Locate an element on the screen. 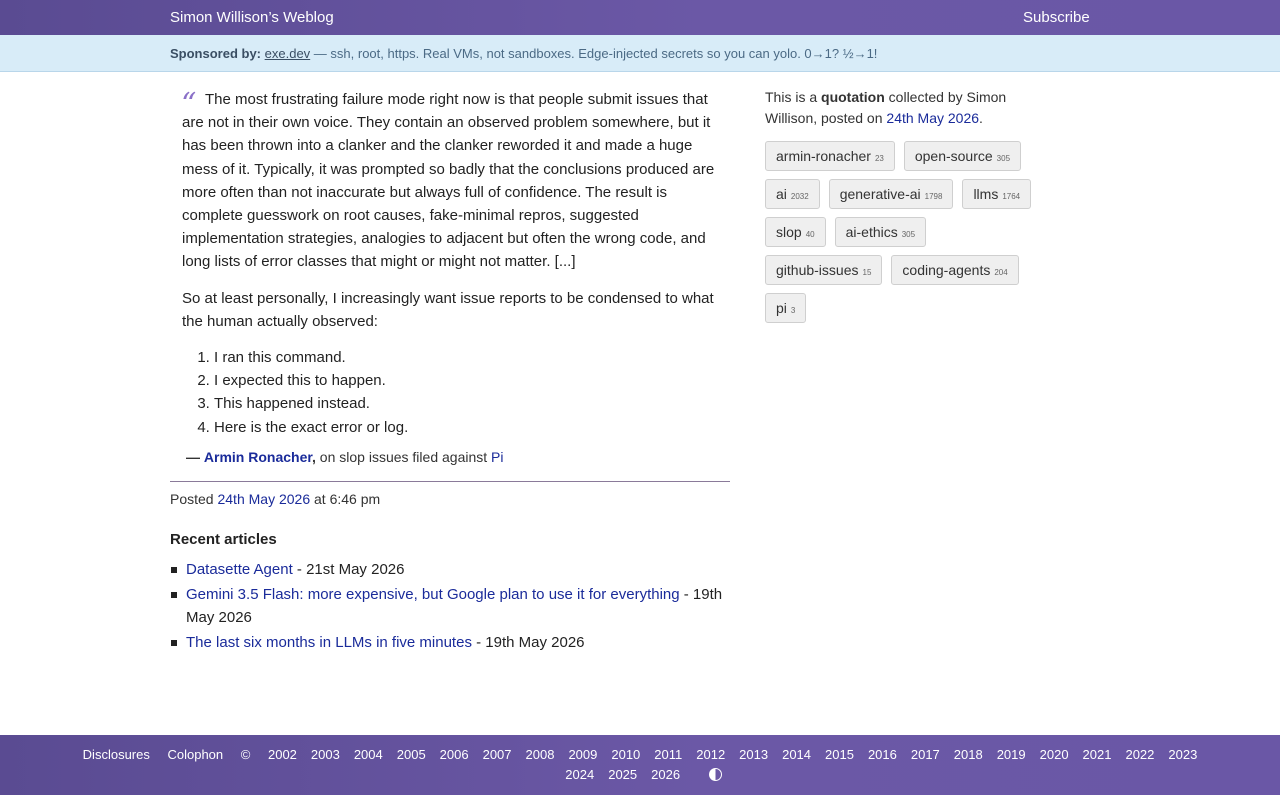  year-link-2009: 2009 is located at coordinates (582, 754).